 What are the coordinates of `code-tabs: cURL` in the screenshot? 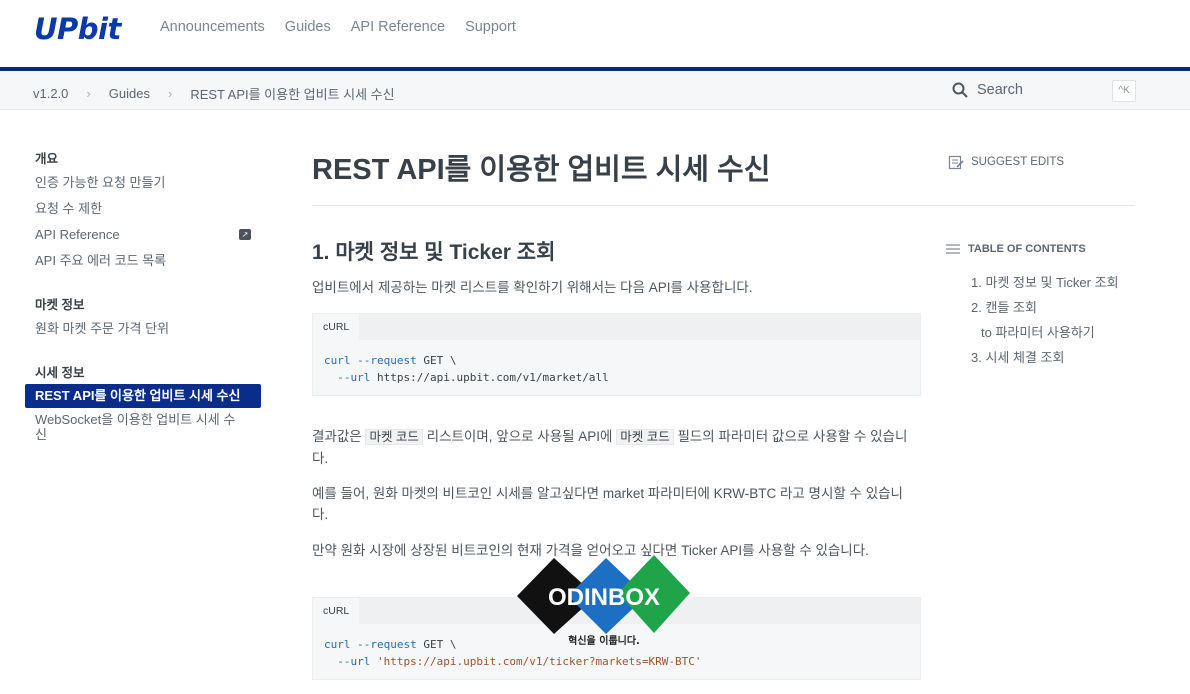 It's located at (616, 327).